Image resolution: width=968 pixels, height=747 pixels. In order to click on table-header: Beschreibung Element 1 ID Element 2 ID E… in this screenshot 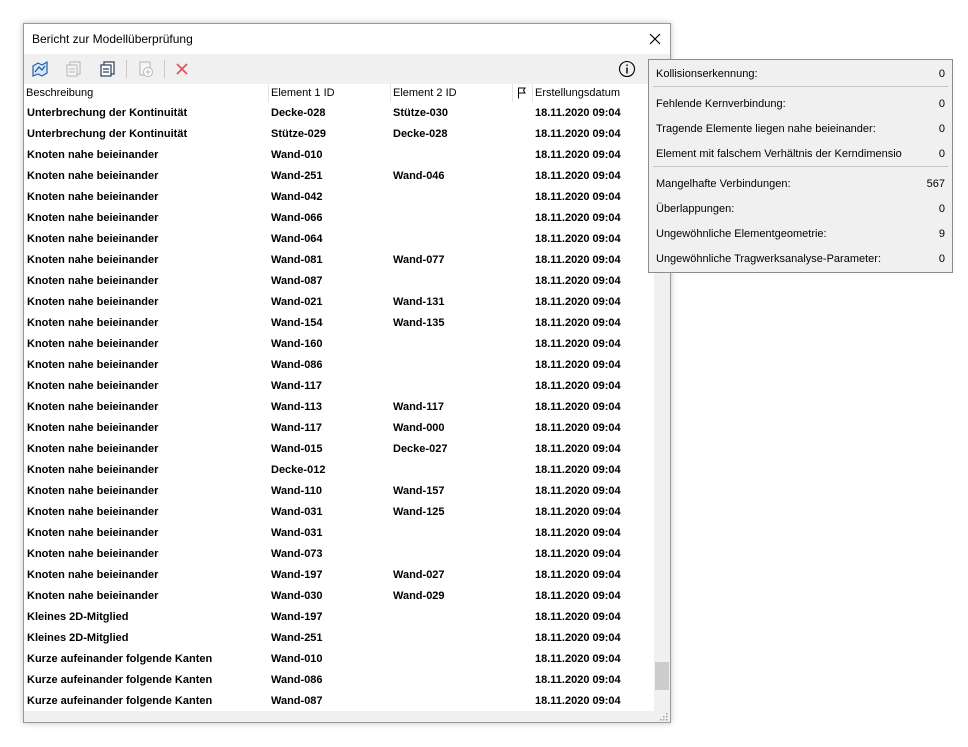, I will do `click(339, 93)`.